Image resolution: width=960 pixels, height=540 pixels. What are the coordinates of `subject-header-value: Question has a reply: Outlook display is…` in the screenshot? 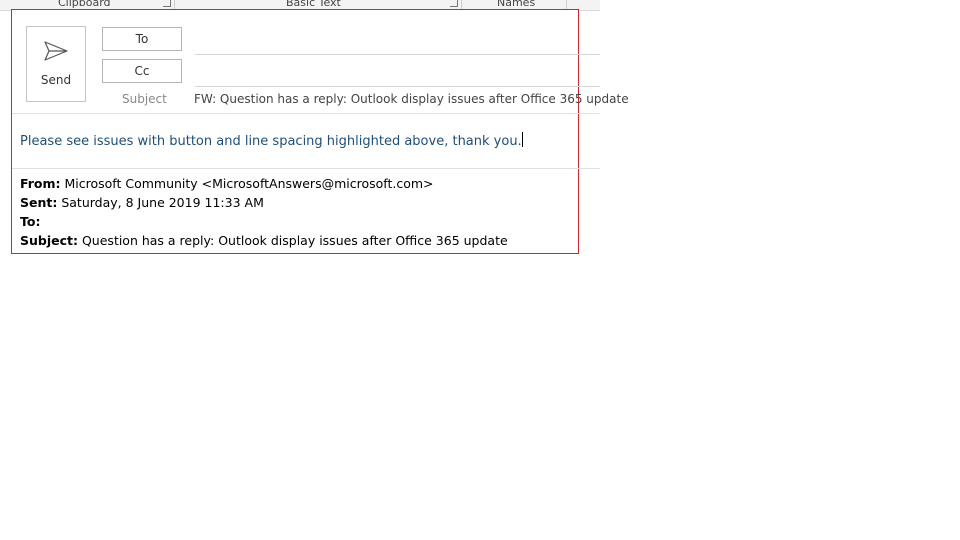 It's located at (293, 240).